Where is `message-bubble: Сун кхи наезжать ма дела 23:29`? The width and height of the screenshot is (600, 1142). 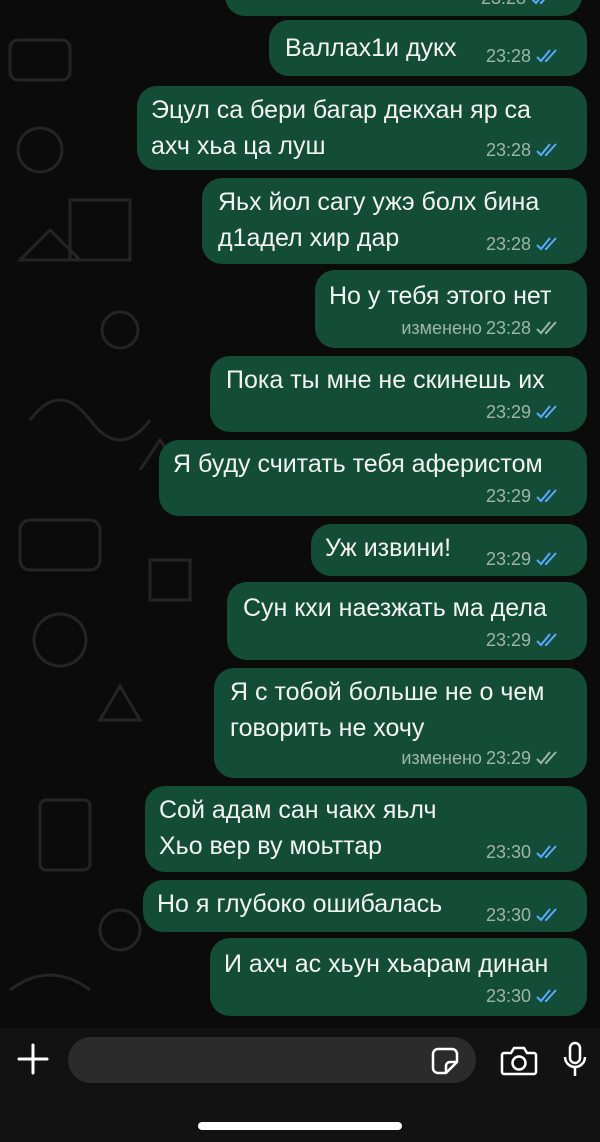
message-bubble: Сун кхи наезжать ма дела 23:29 is located at coordinates (407, 621).